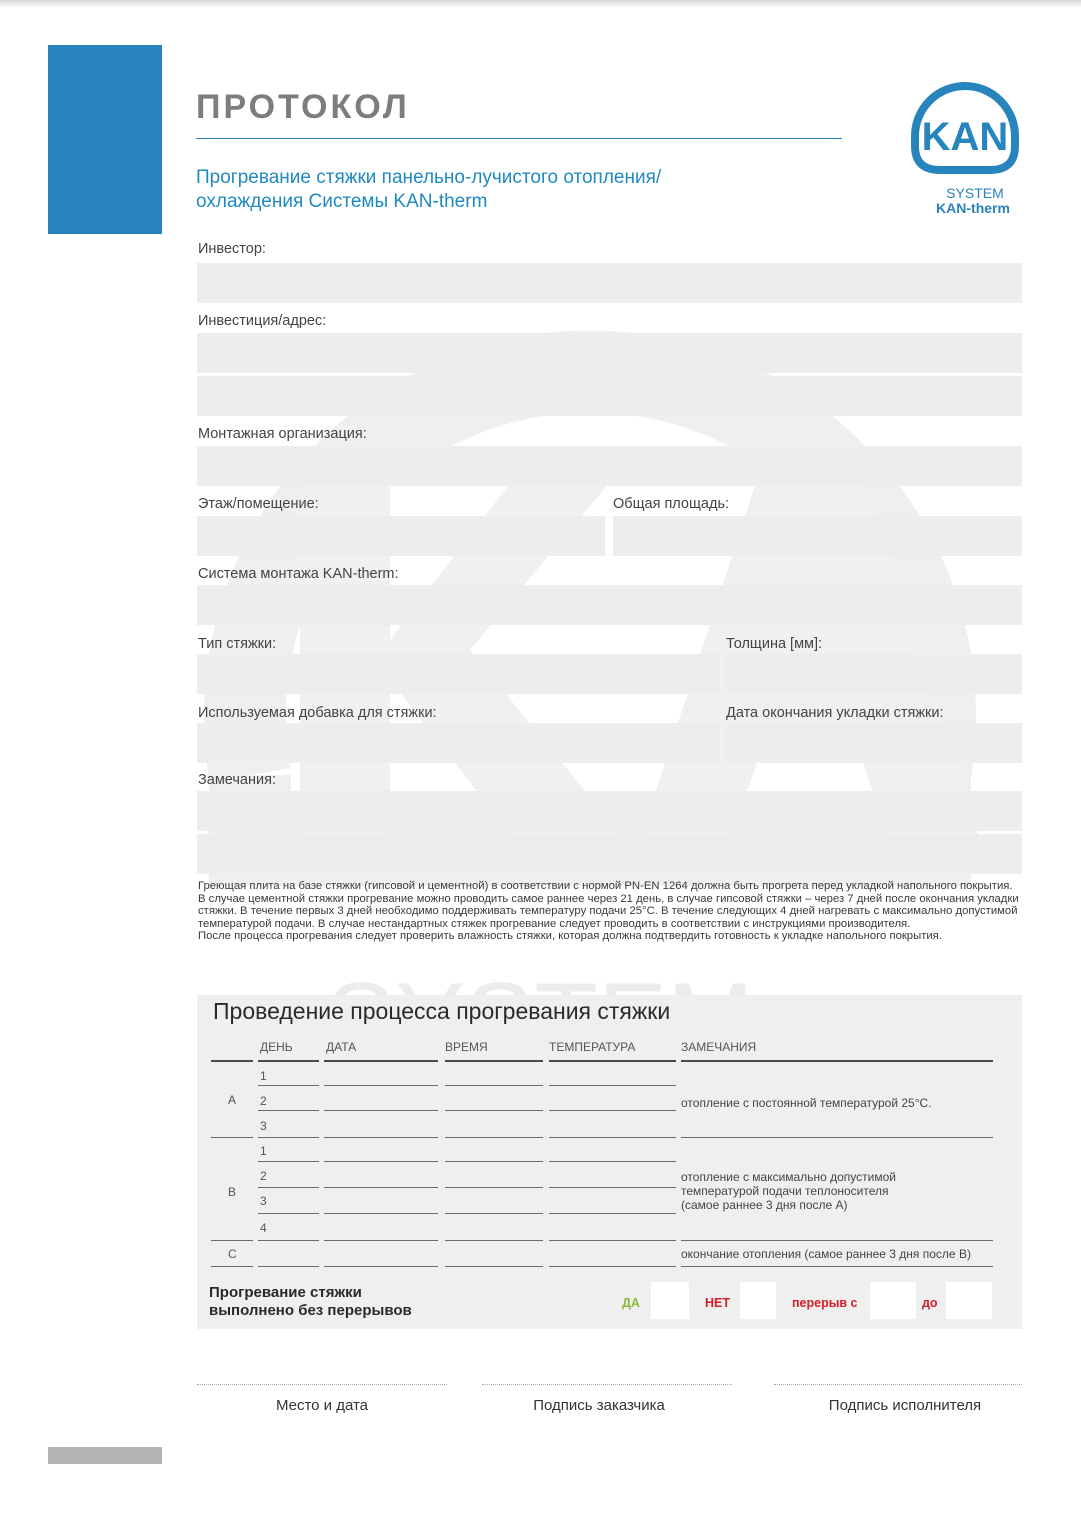 This screenshot has height=1519, width=1081. Describe the element at coordinates (599, 1405) in the screenshot. I see `customer-signature-label: Подпись заказчика` at that location.